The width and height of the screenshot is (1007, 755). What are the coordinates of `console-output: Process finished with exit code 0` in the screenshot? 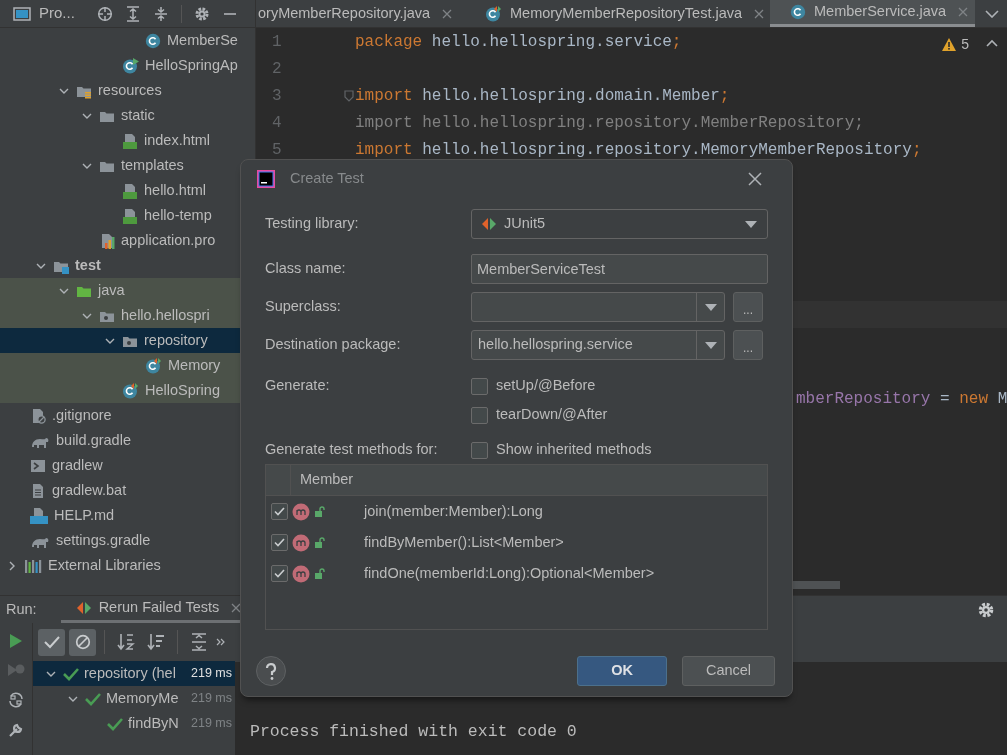 It's located at (413, 731).